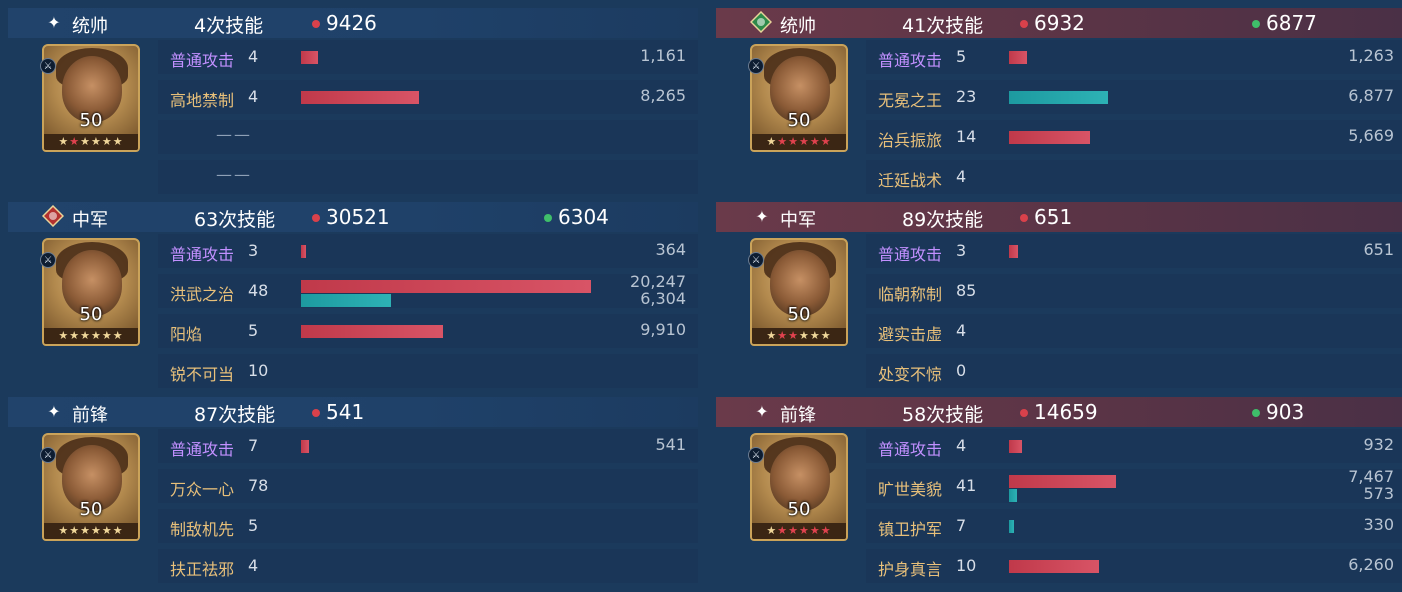 Image resolution: width=1402 pixels, height=592 pixels. What do you see at coordinates (428, 371) in the screenshot?
I see `skill-row: 锐不可当 10` at bounding box center [428, 371].